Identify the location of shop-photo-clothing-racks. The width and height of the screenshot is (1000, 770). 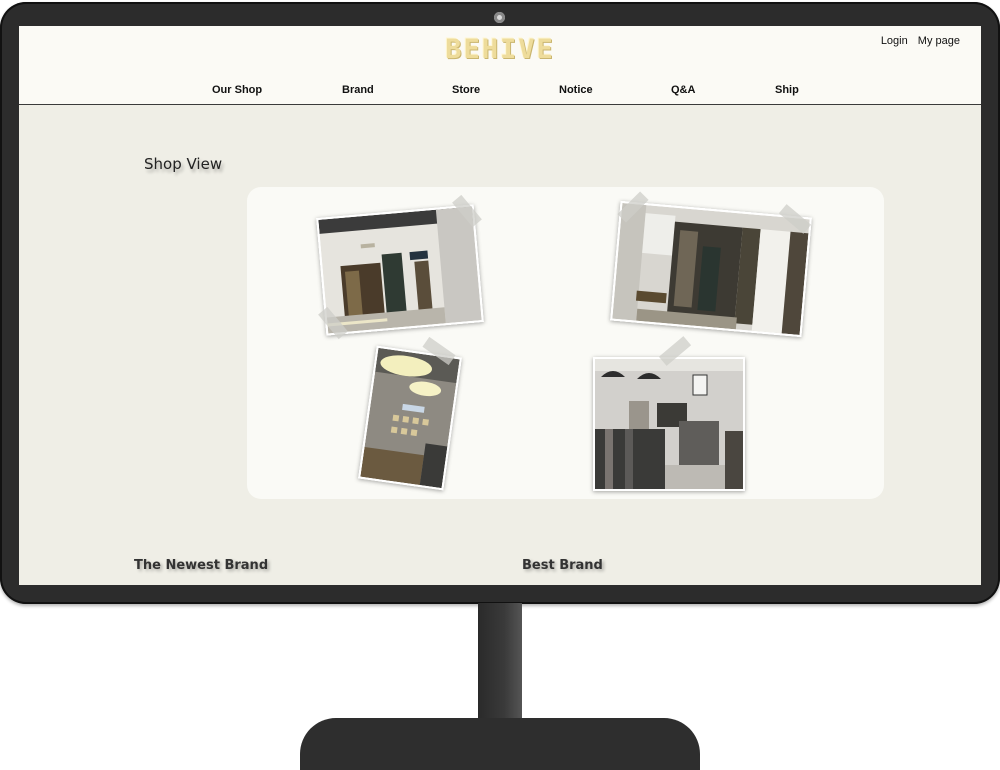
(669, 424).